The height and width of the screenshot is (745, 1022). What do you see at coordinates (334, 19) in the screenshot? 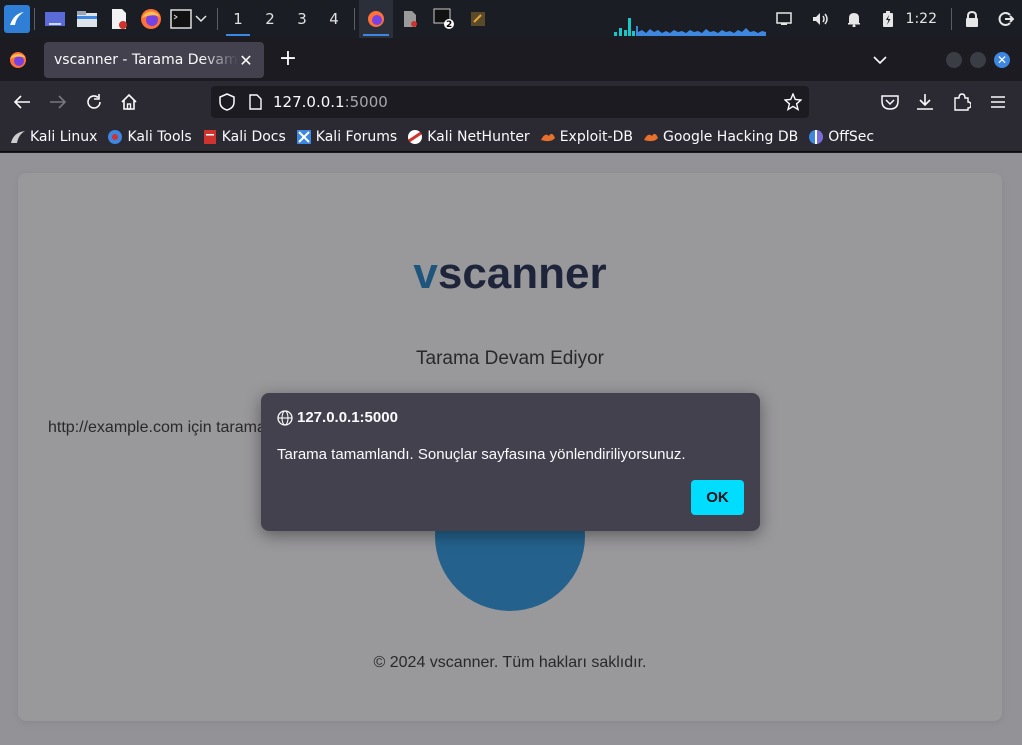
I see `workspace-4: 4` at bounding box center [334, 19].